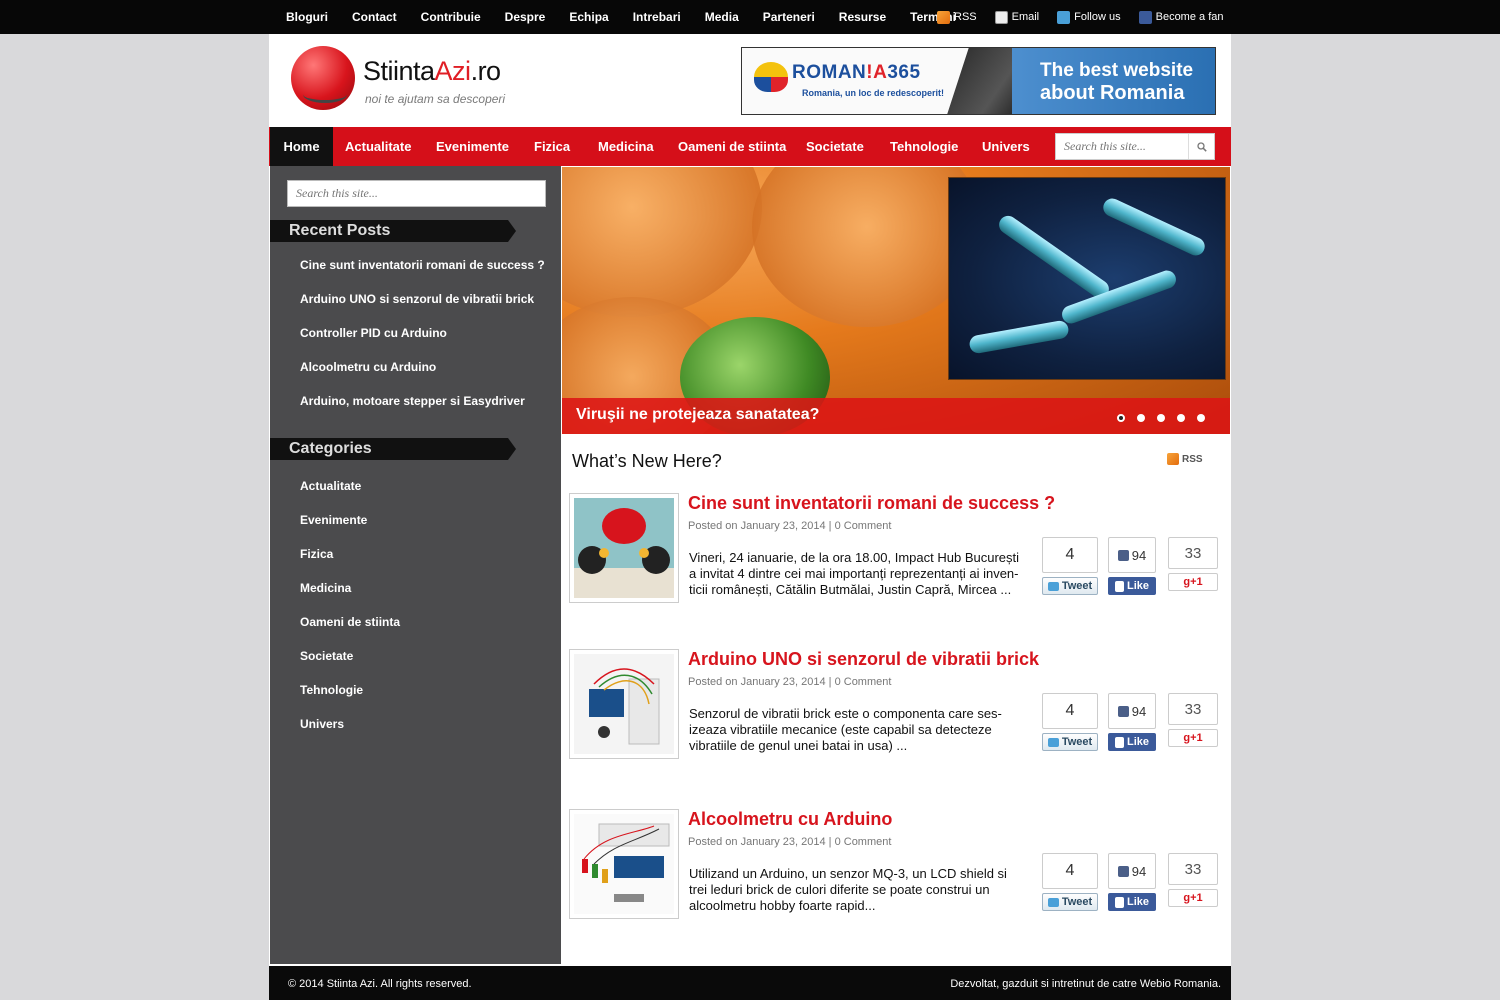  I want to click on site-logo: StiintaAzi.ro noi te ajutam sa descoperi, so click(406, 79).